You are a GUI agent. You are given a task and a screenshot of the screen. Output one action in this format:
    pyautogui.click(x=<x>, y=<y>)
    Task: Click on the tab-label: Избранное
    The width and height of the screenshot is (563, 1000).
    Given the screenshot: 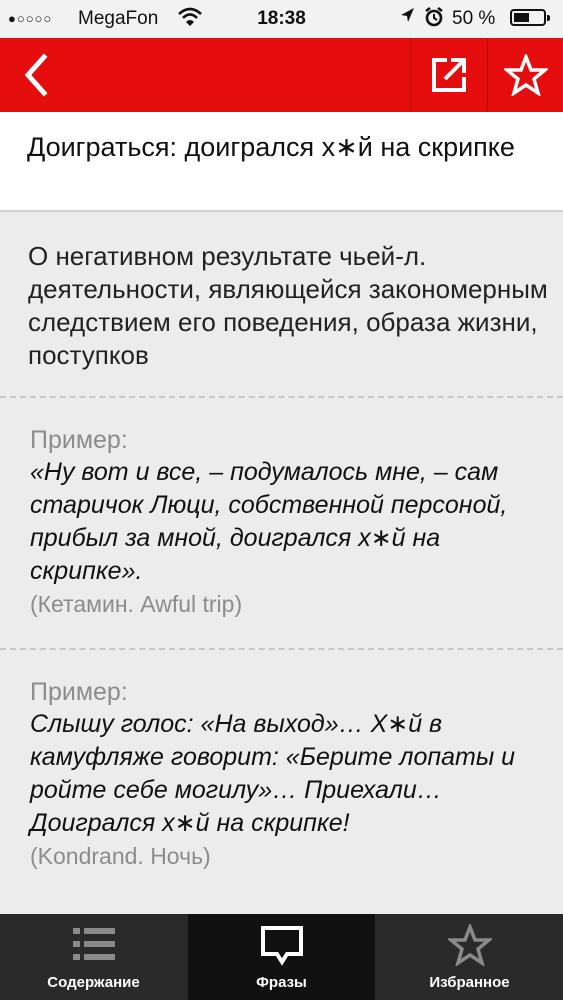 What is the action you would take?
    pyautogui.click(x=469, y=982)
    